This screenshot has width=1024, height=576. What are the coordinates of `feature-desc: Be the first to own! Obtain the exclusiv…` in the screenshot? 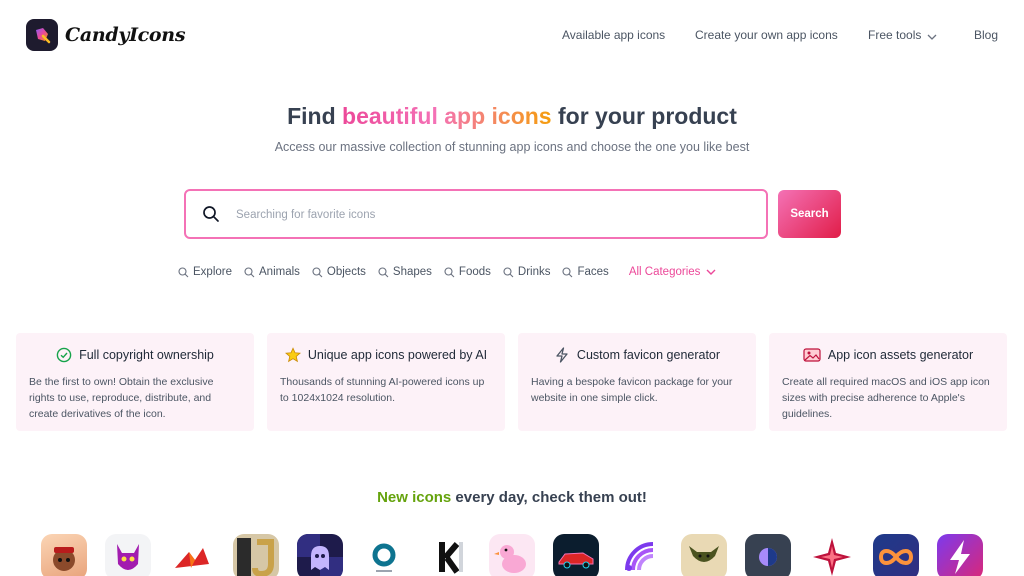 It's located at (121, 398).